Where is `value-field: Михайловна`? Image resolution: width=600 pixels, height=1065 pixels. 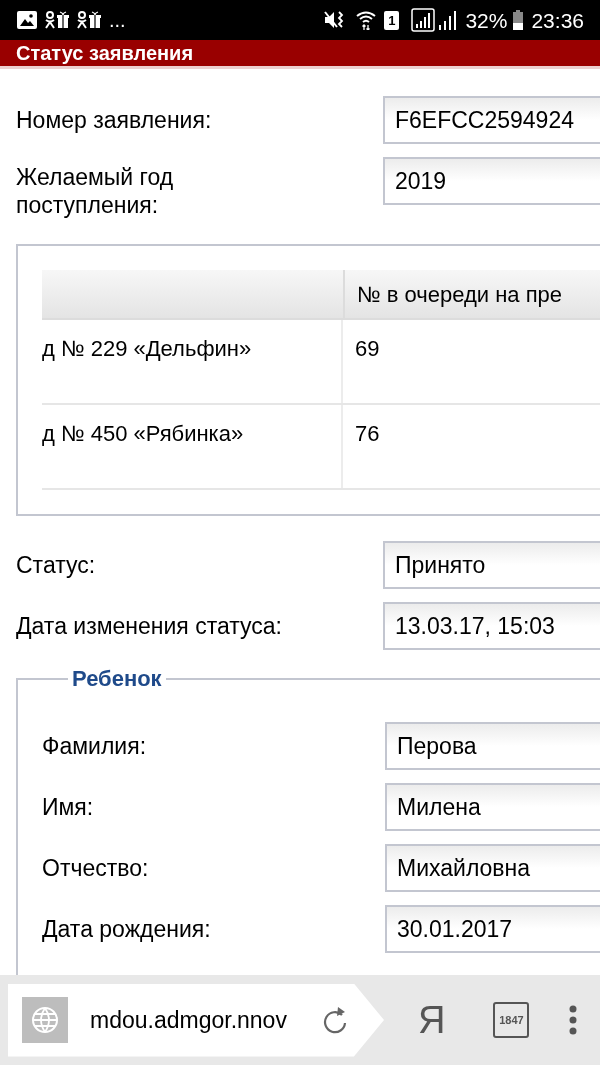 value-field: Михайловна is located at coordinates (492, 868).